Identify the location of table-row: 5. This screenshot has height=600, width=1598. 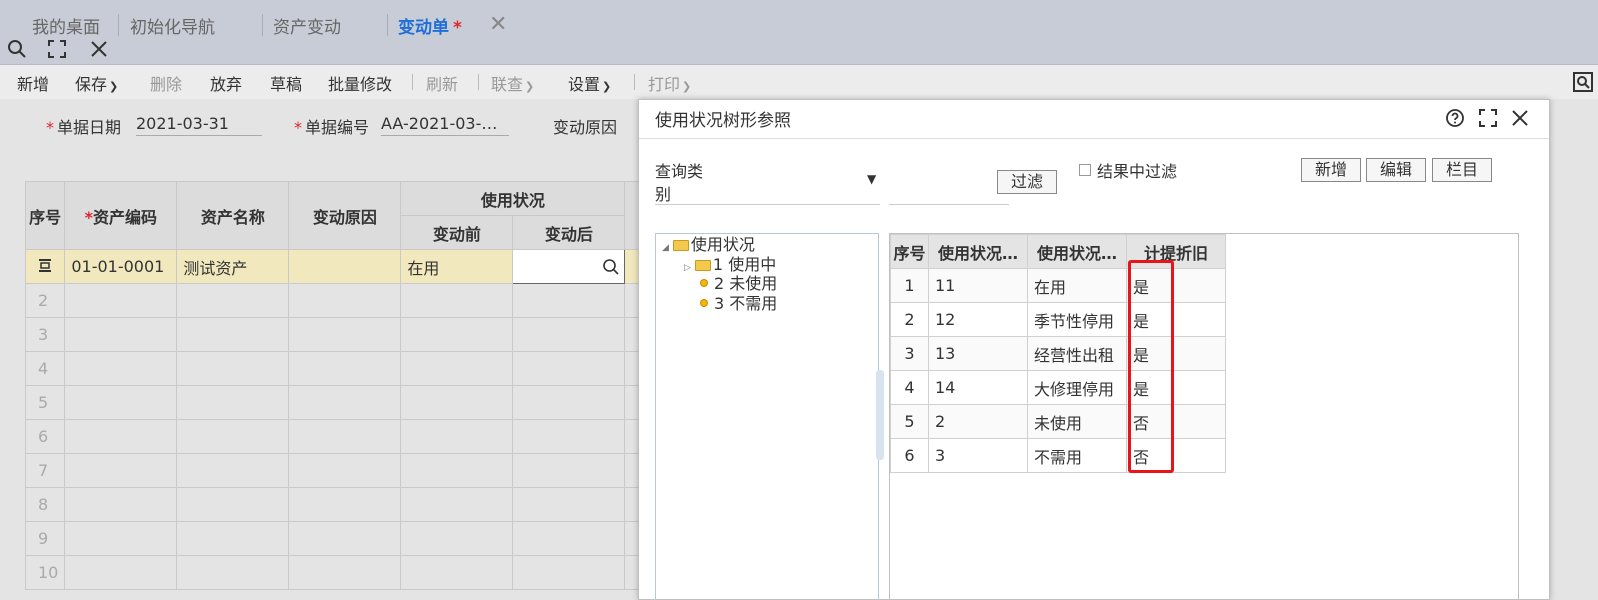
(335, 402).